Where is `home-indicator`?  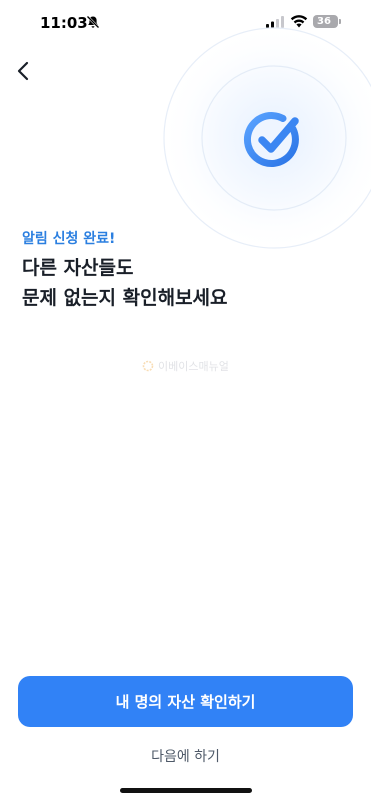 home-indicator is located at coordinates (186, 790).